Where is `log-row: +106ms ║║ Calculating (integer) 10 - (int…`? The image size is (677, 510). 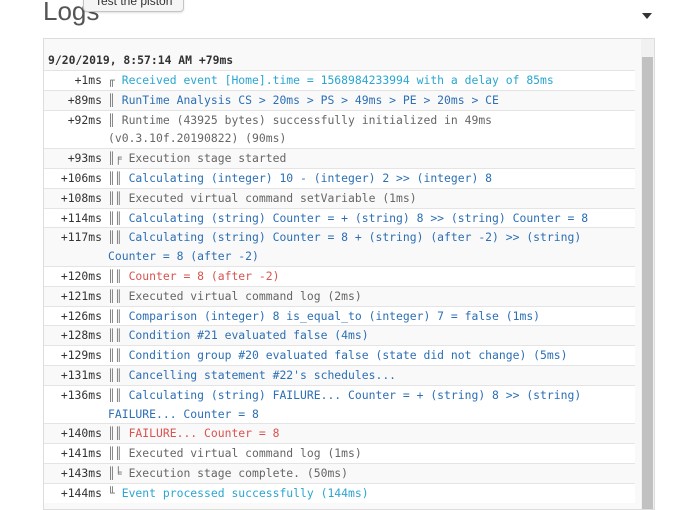 log-row: +106ms ║║ Calculating (integer) 10 - (int… is located at coordinates (339, 177).